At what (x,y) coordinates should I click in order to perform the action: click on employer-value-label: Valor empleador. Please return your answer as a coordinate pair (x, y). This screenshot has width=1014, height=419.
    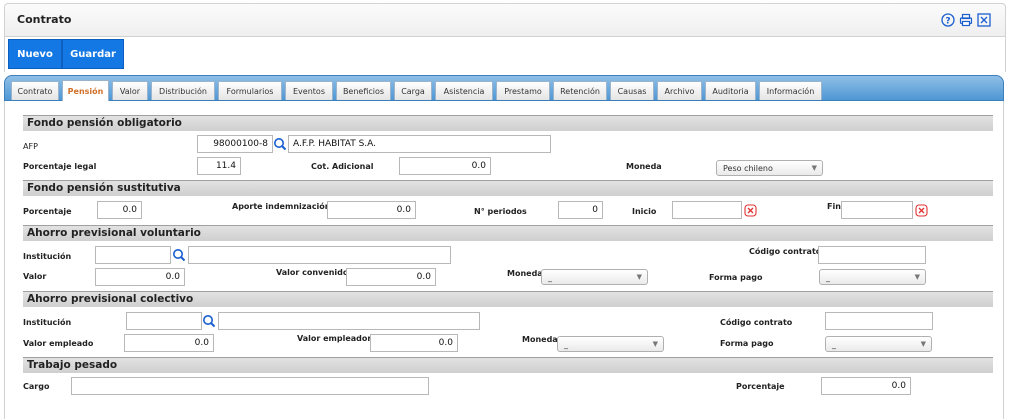
    Looking at the image, I should click on (334, 338).